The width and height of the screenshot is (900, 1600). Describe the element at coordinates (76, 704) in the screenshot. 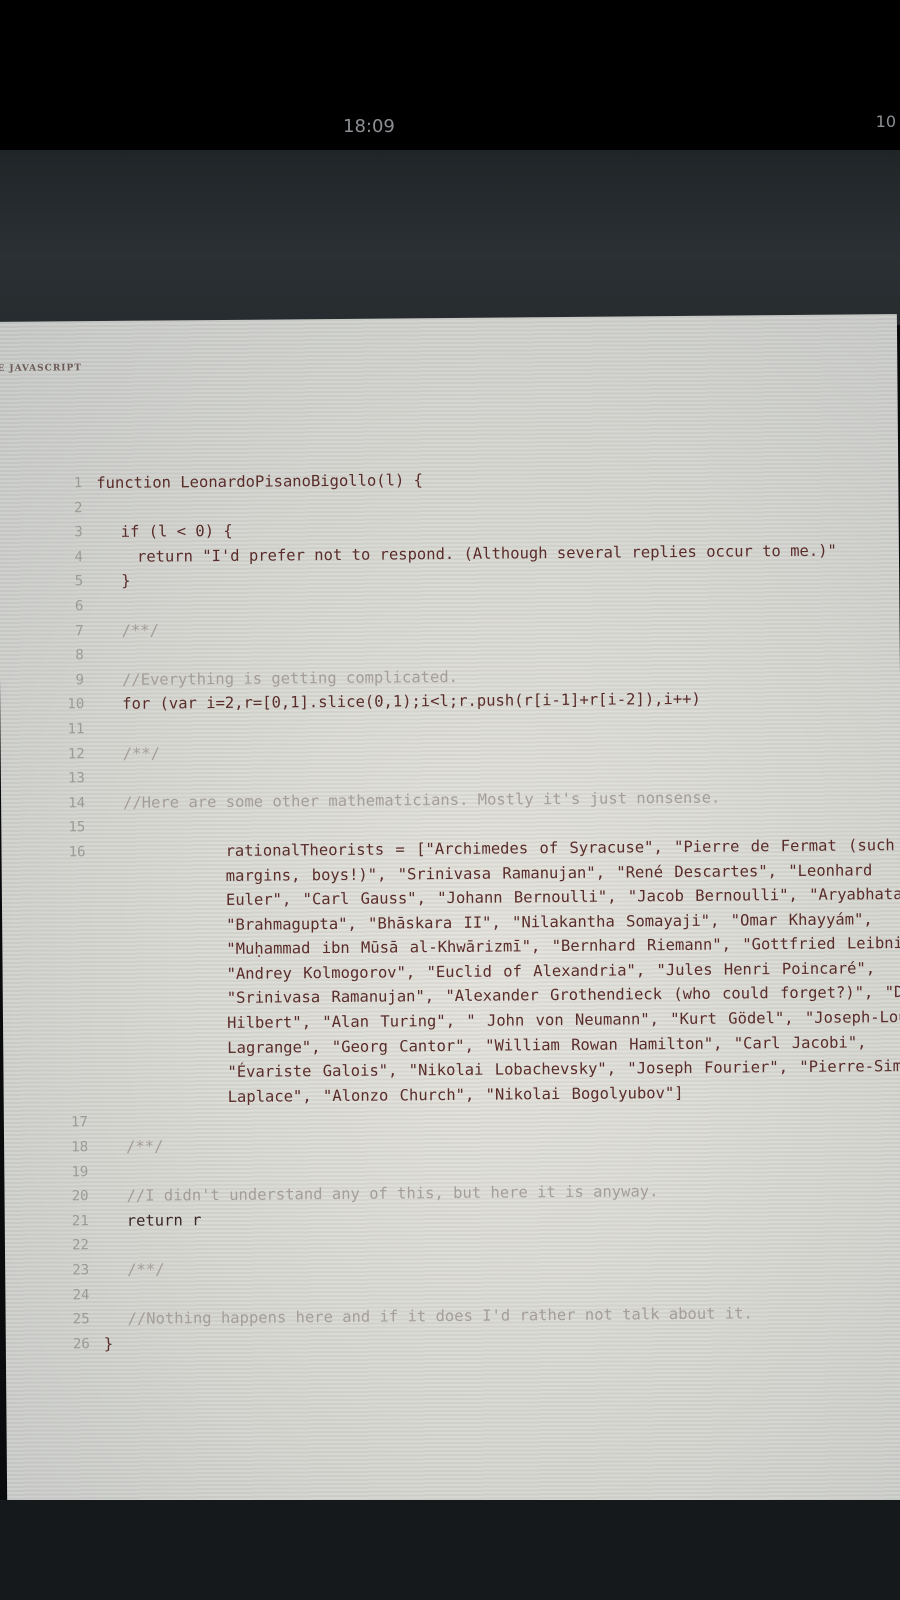

I see `line-number: 10` at that location.